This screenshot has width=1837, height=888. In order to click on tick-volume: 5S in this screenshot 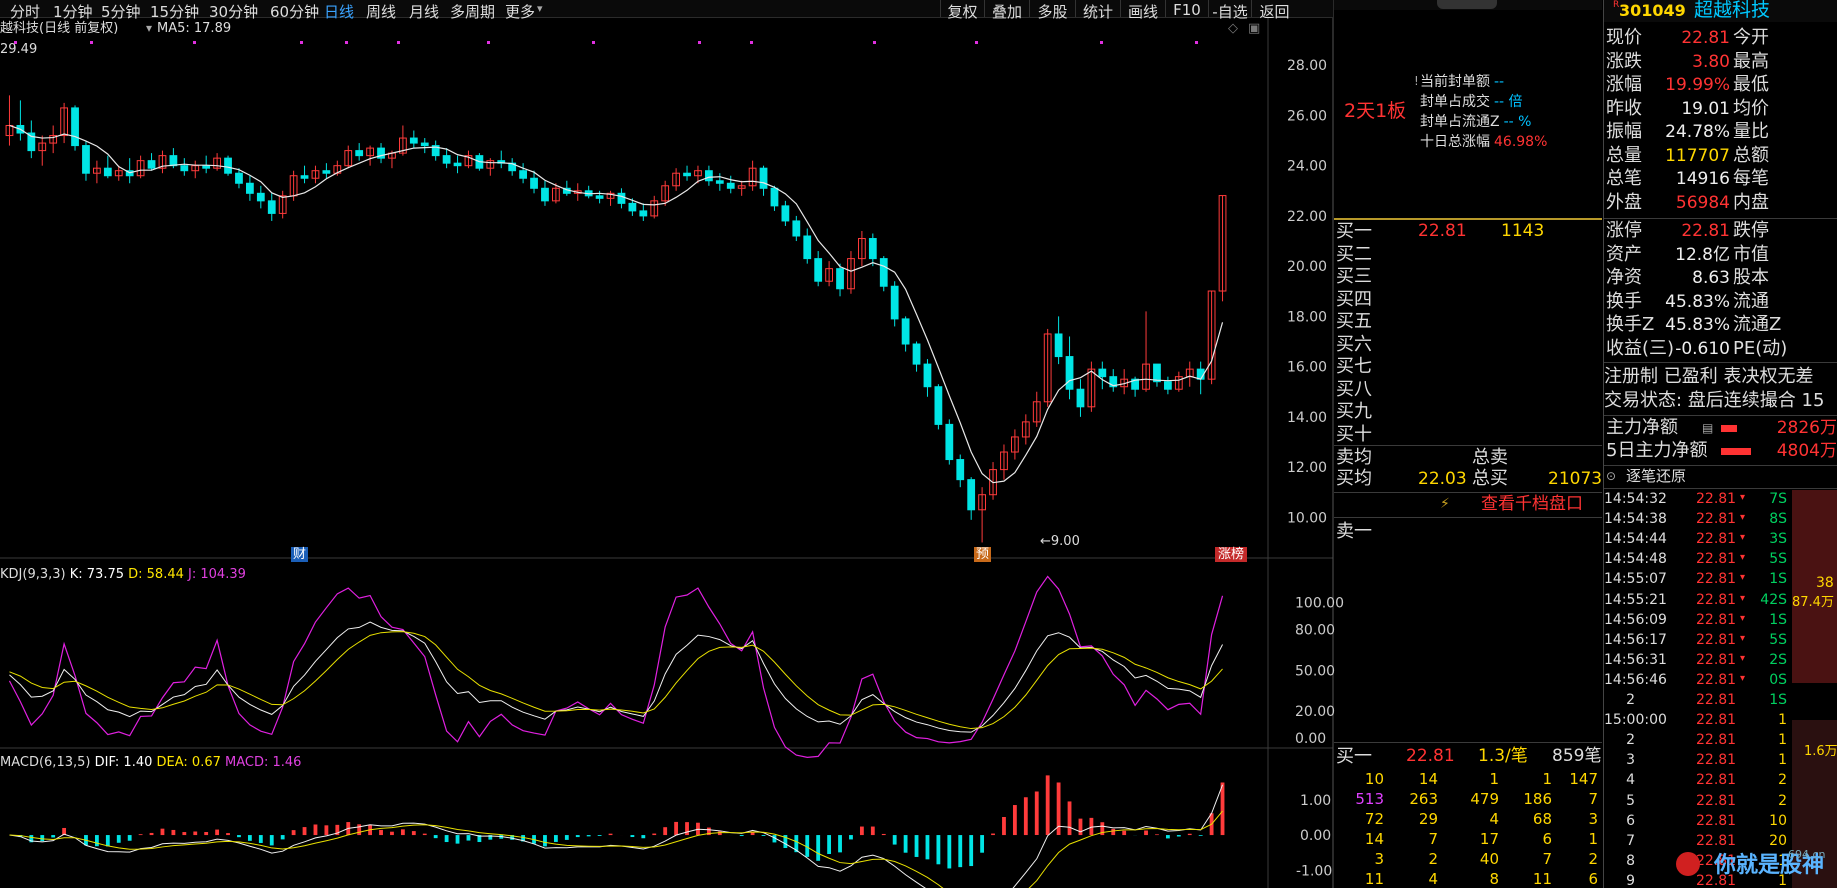, I will do `click(1778, 559)`.